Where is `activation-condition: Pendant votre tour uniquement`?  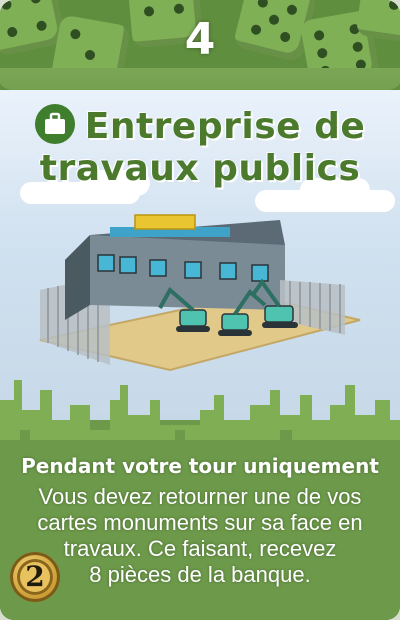 activation-condition: Pendant votre tour uniquement is located at coordinates (200, 466).